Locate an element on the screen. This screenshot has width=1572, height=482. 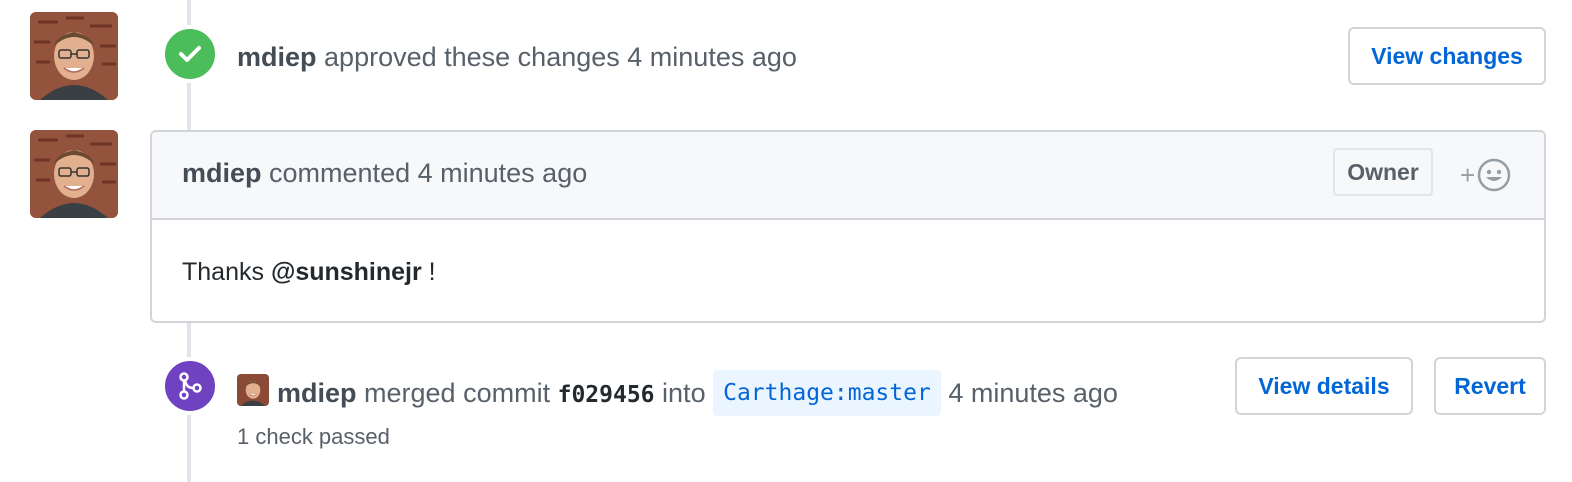
user-mention: @sunshinejr is located at coordinates (346, 272).